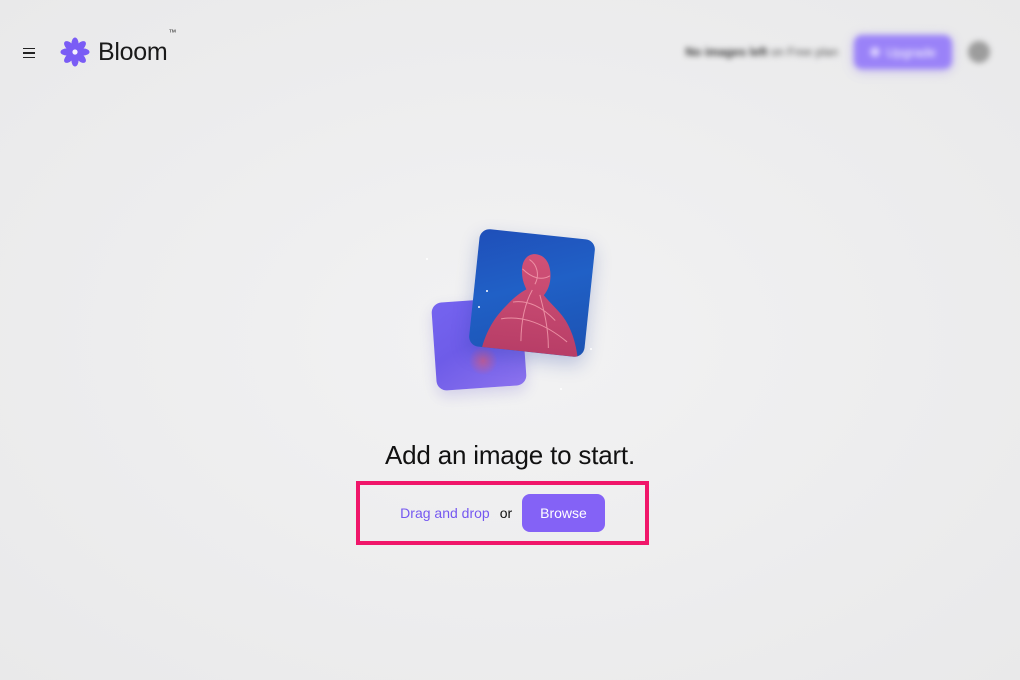 This screenshot has width=1020, height=680. I want to click on header-right: No images left on Free plan Upgrade, so click(837, 52).